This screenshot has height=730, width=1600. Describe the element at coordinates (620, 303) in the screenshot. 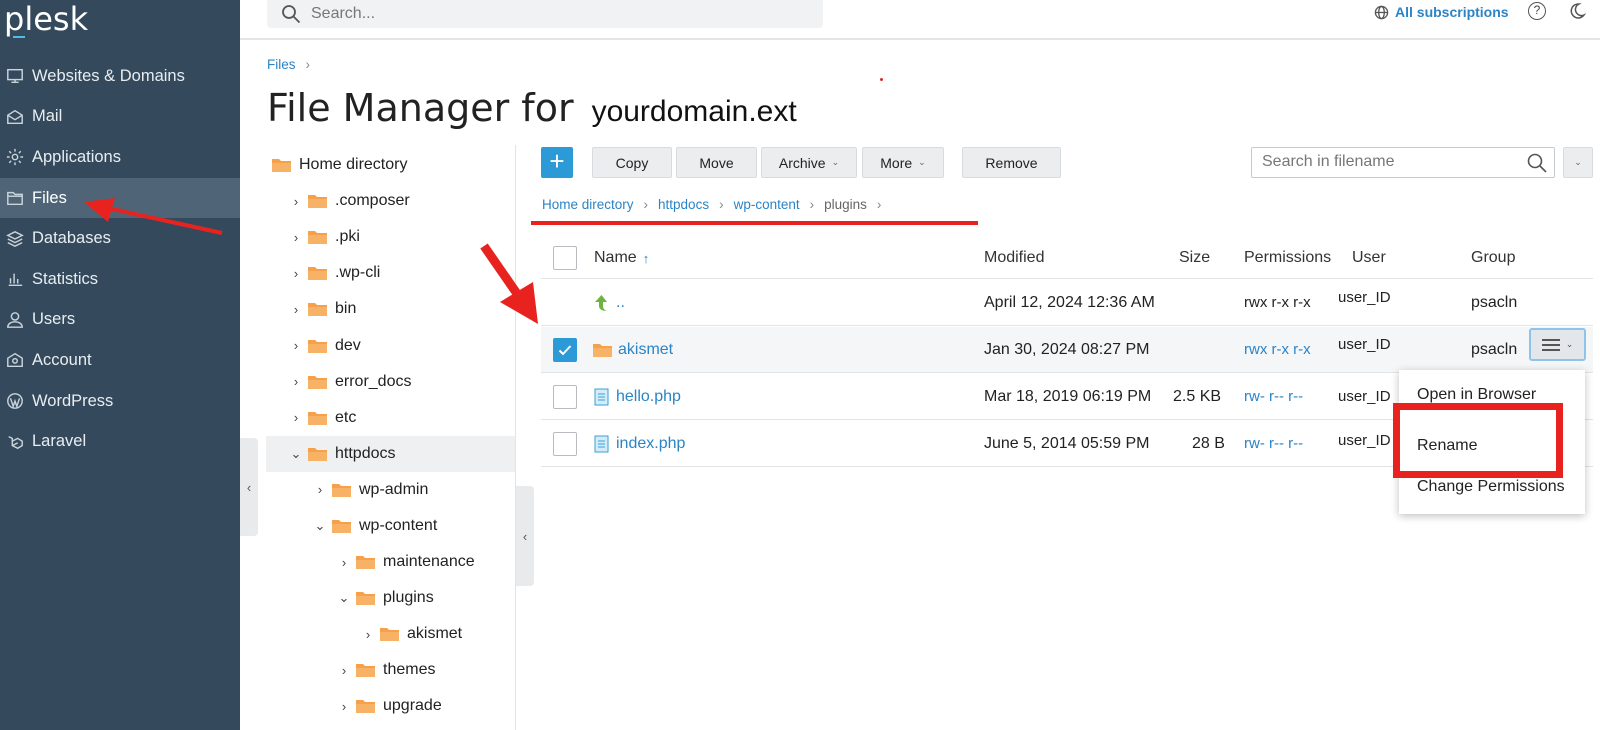

I see `file-name-link: ..` at that location.